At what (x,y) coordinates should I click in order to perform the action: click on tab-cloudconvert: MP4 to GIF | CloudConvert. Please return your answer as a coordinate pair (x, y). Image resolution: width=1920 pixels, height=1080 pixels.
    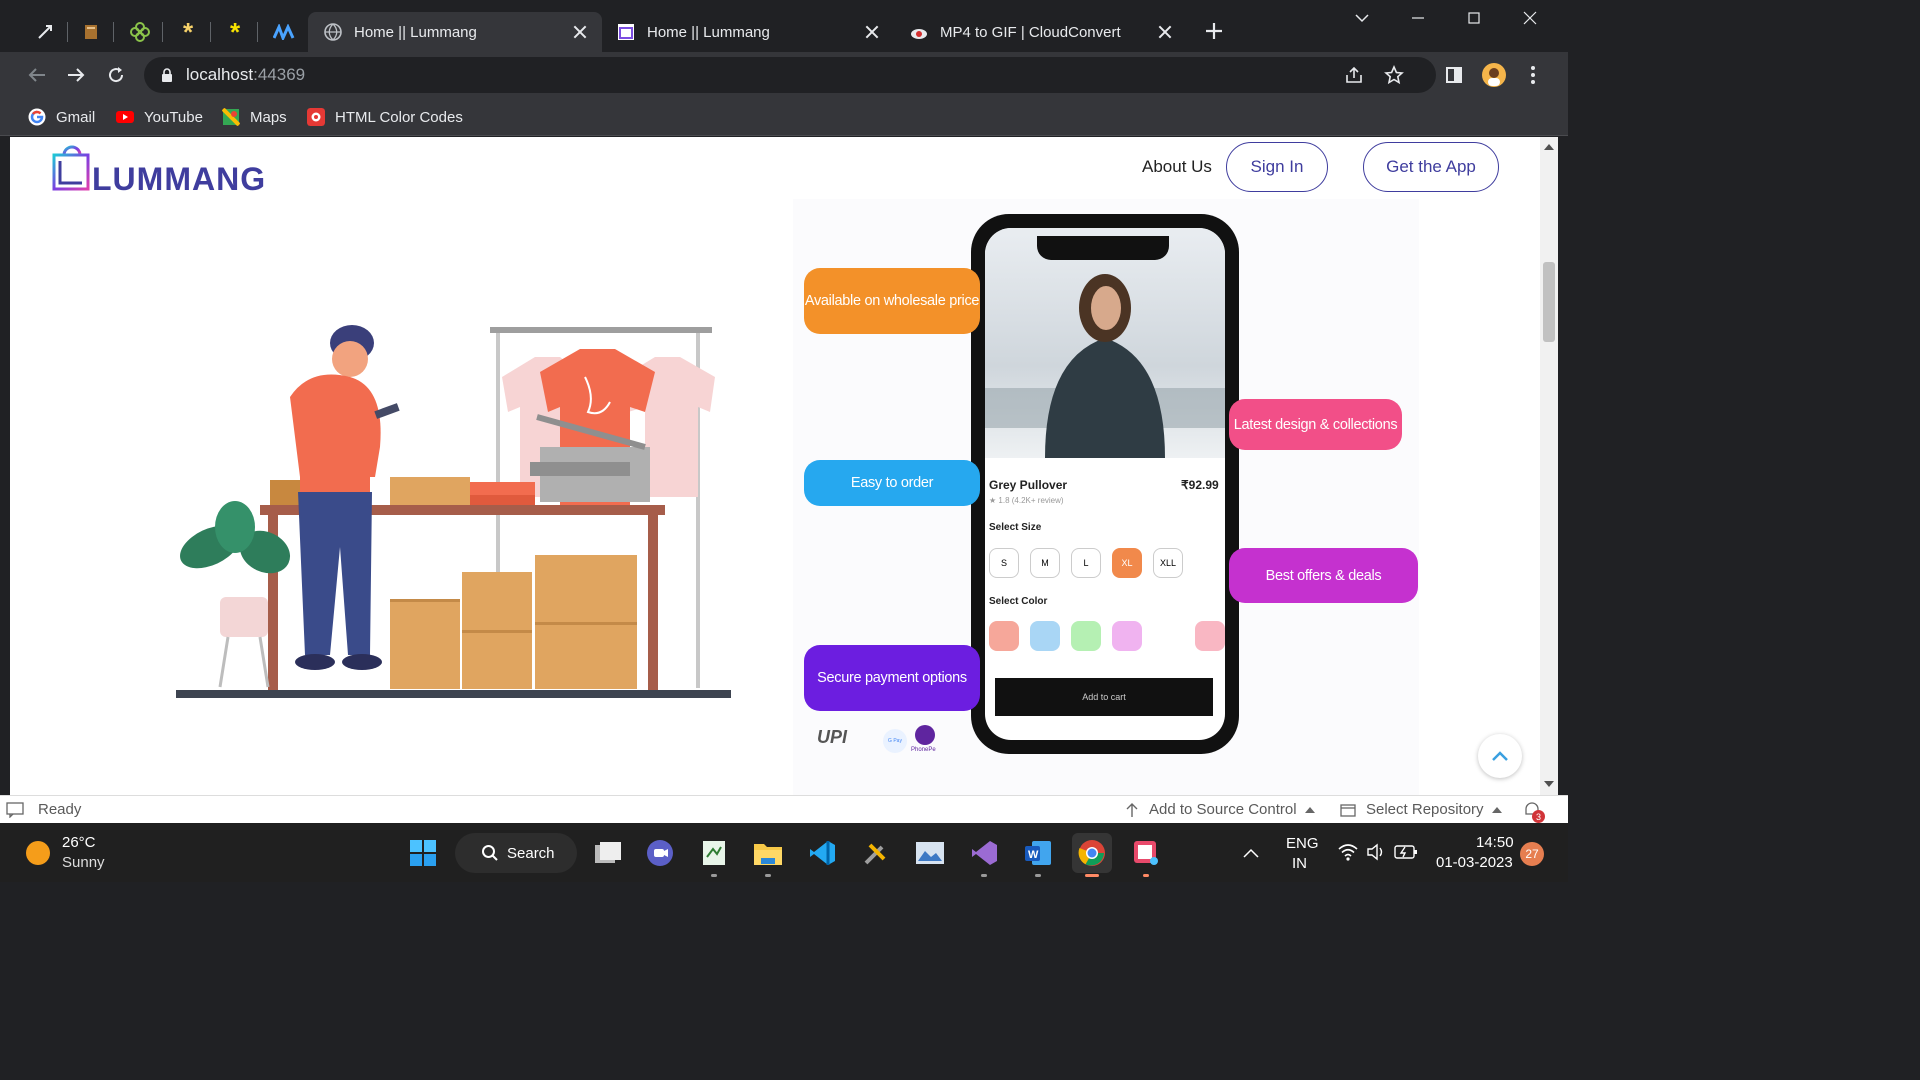
    Looking at the image, I should click on (1040, 32).